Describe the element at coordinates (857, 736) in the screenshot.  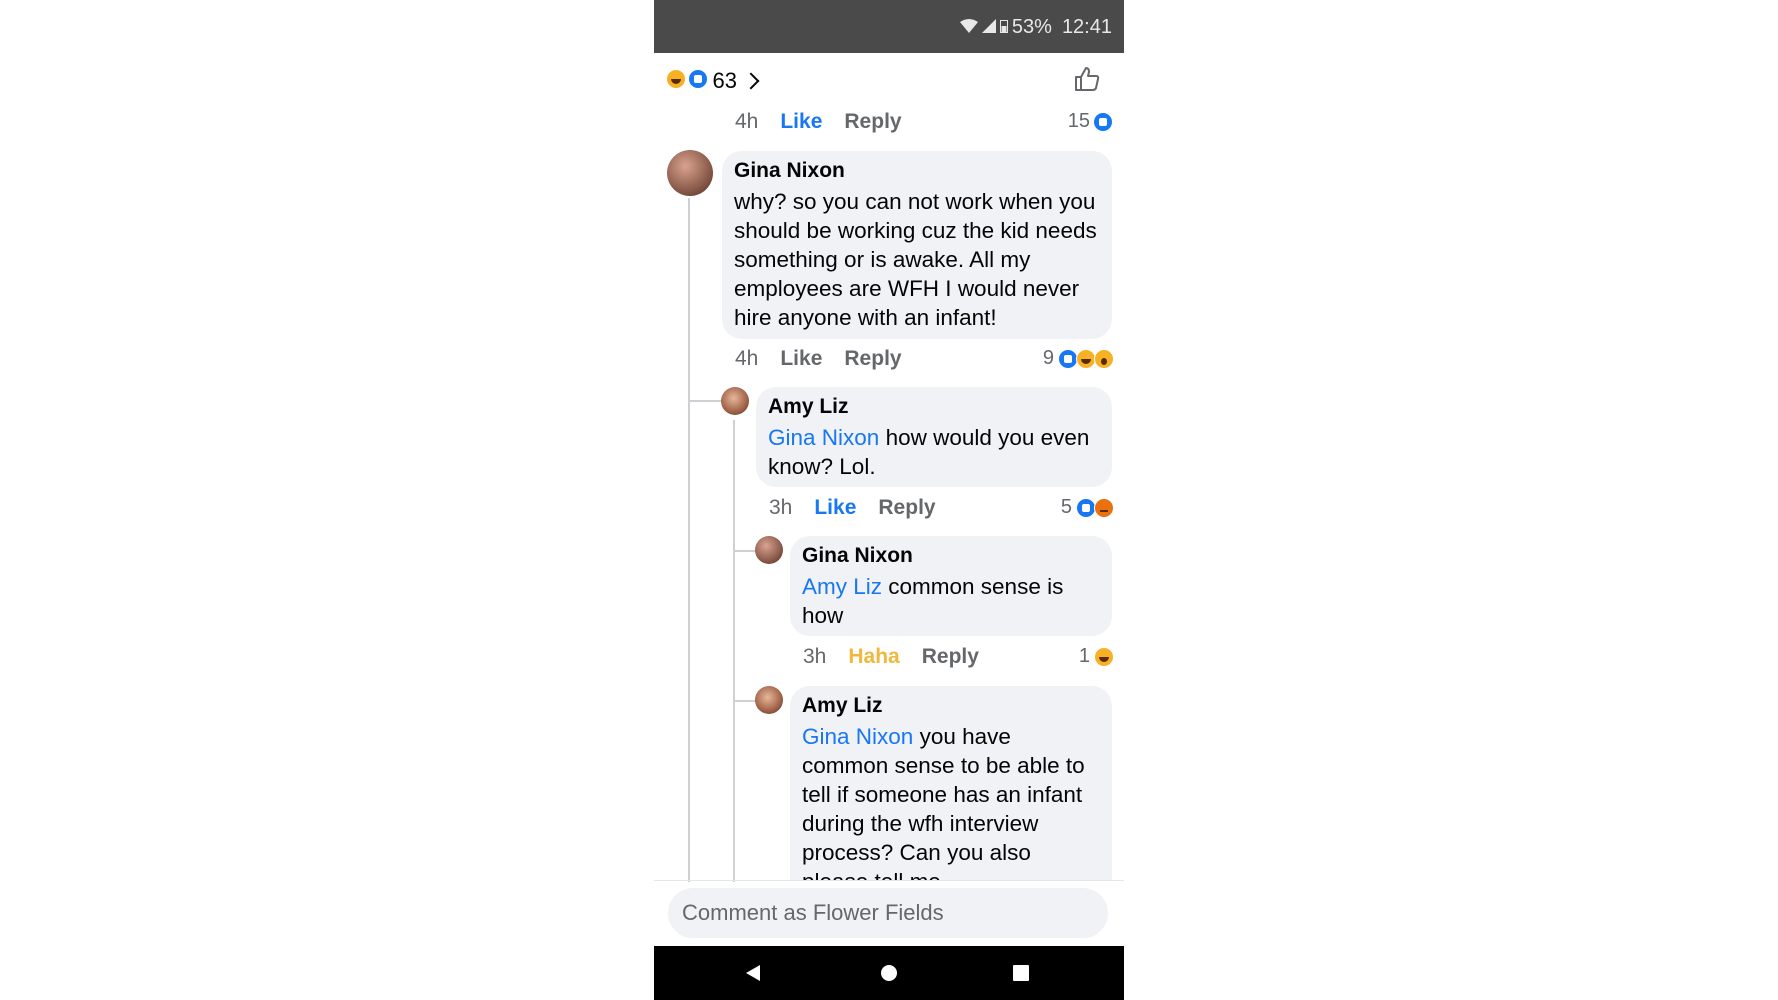
I see `mention-link: Gina Nixon` at that location.